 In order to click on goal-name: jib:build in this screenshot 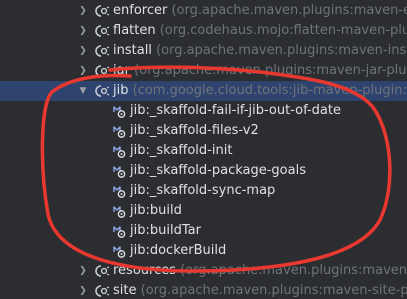, I will do `click(156, 210)`.